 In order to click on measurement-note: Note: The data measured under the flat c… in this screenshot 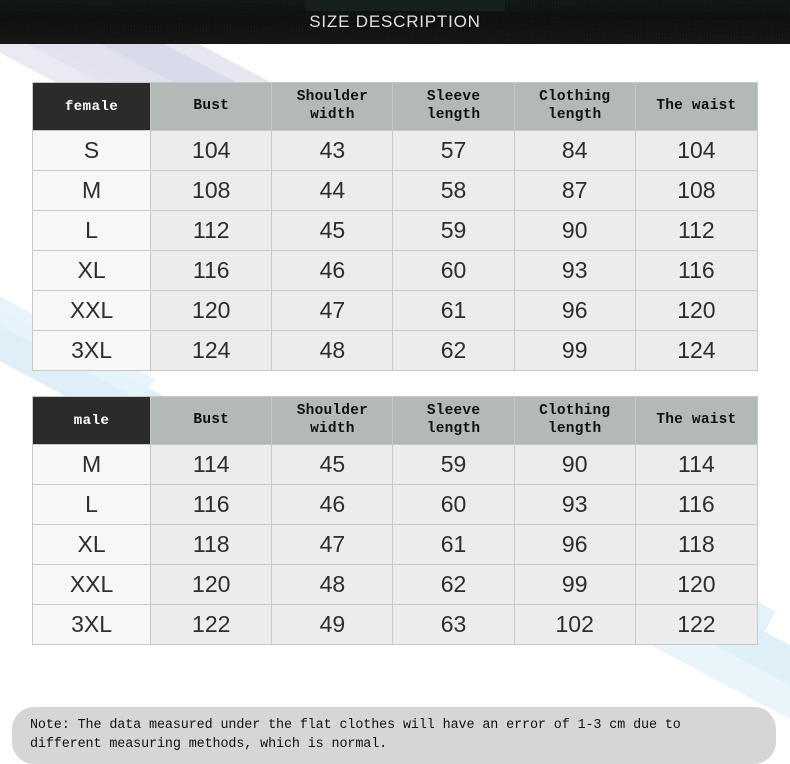, I will do `click(394, 735)`.